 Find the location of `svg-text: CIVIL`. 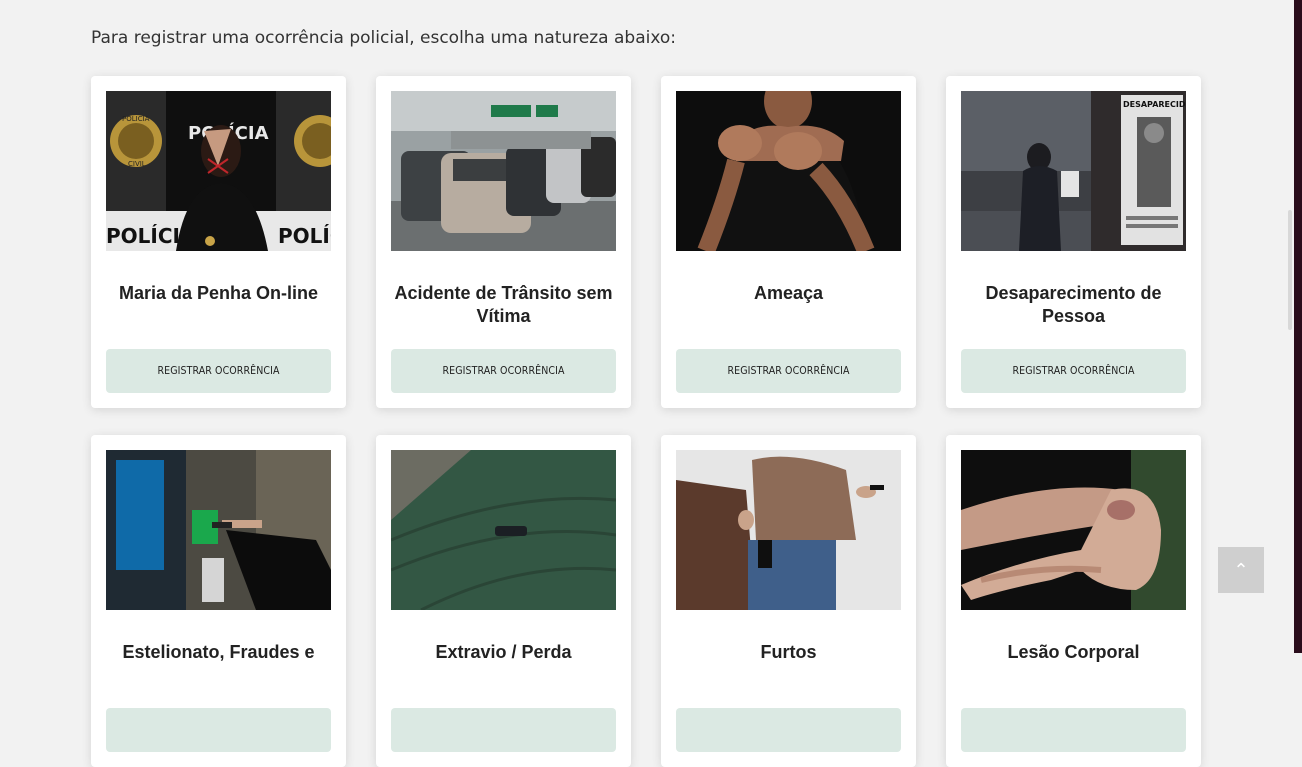

svg-text: CIVIL is located at coordinates (137, 164).